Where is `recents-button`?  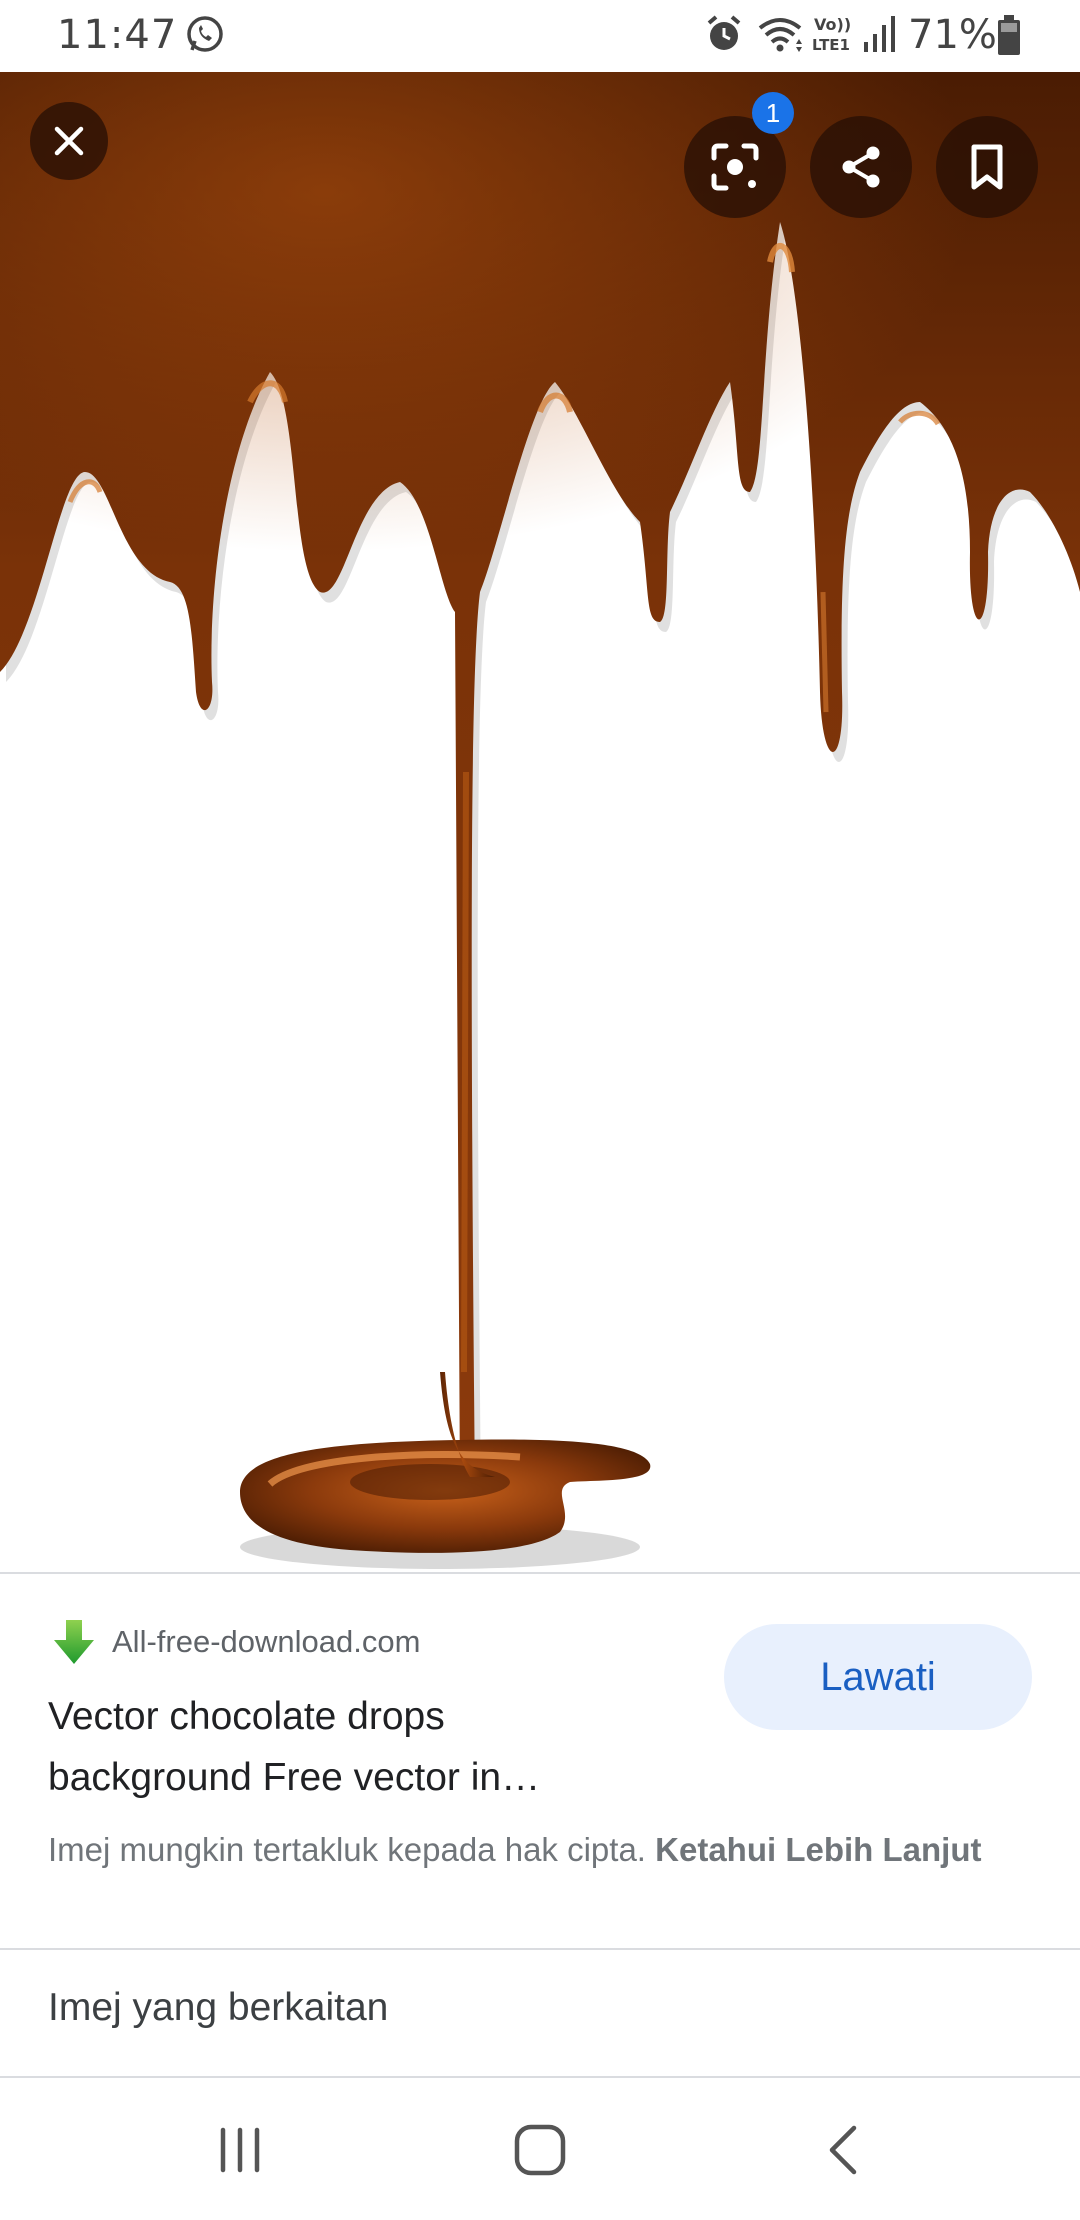
recents-button is located at coordinates (240, 2150).